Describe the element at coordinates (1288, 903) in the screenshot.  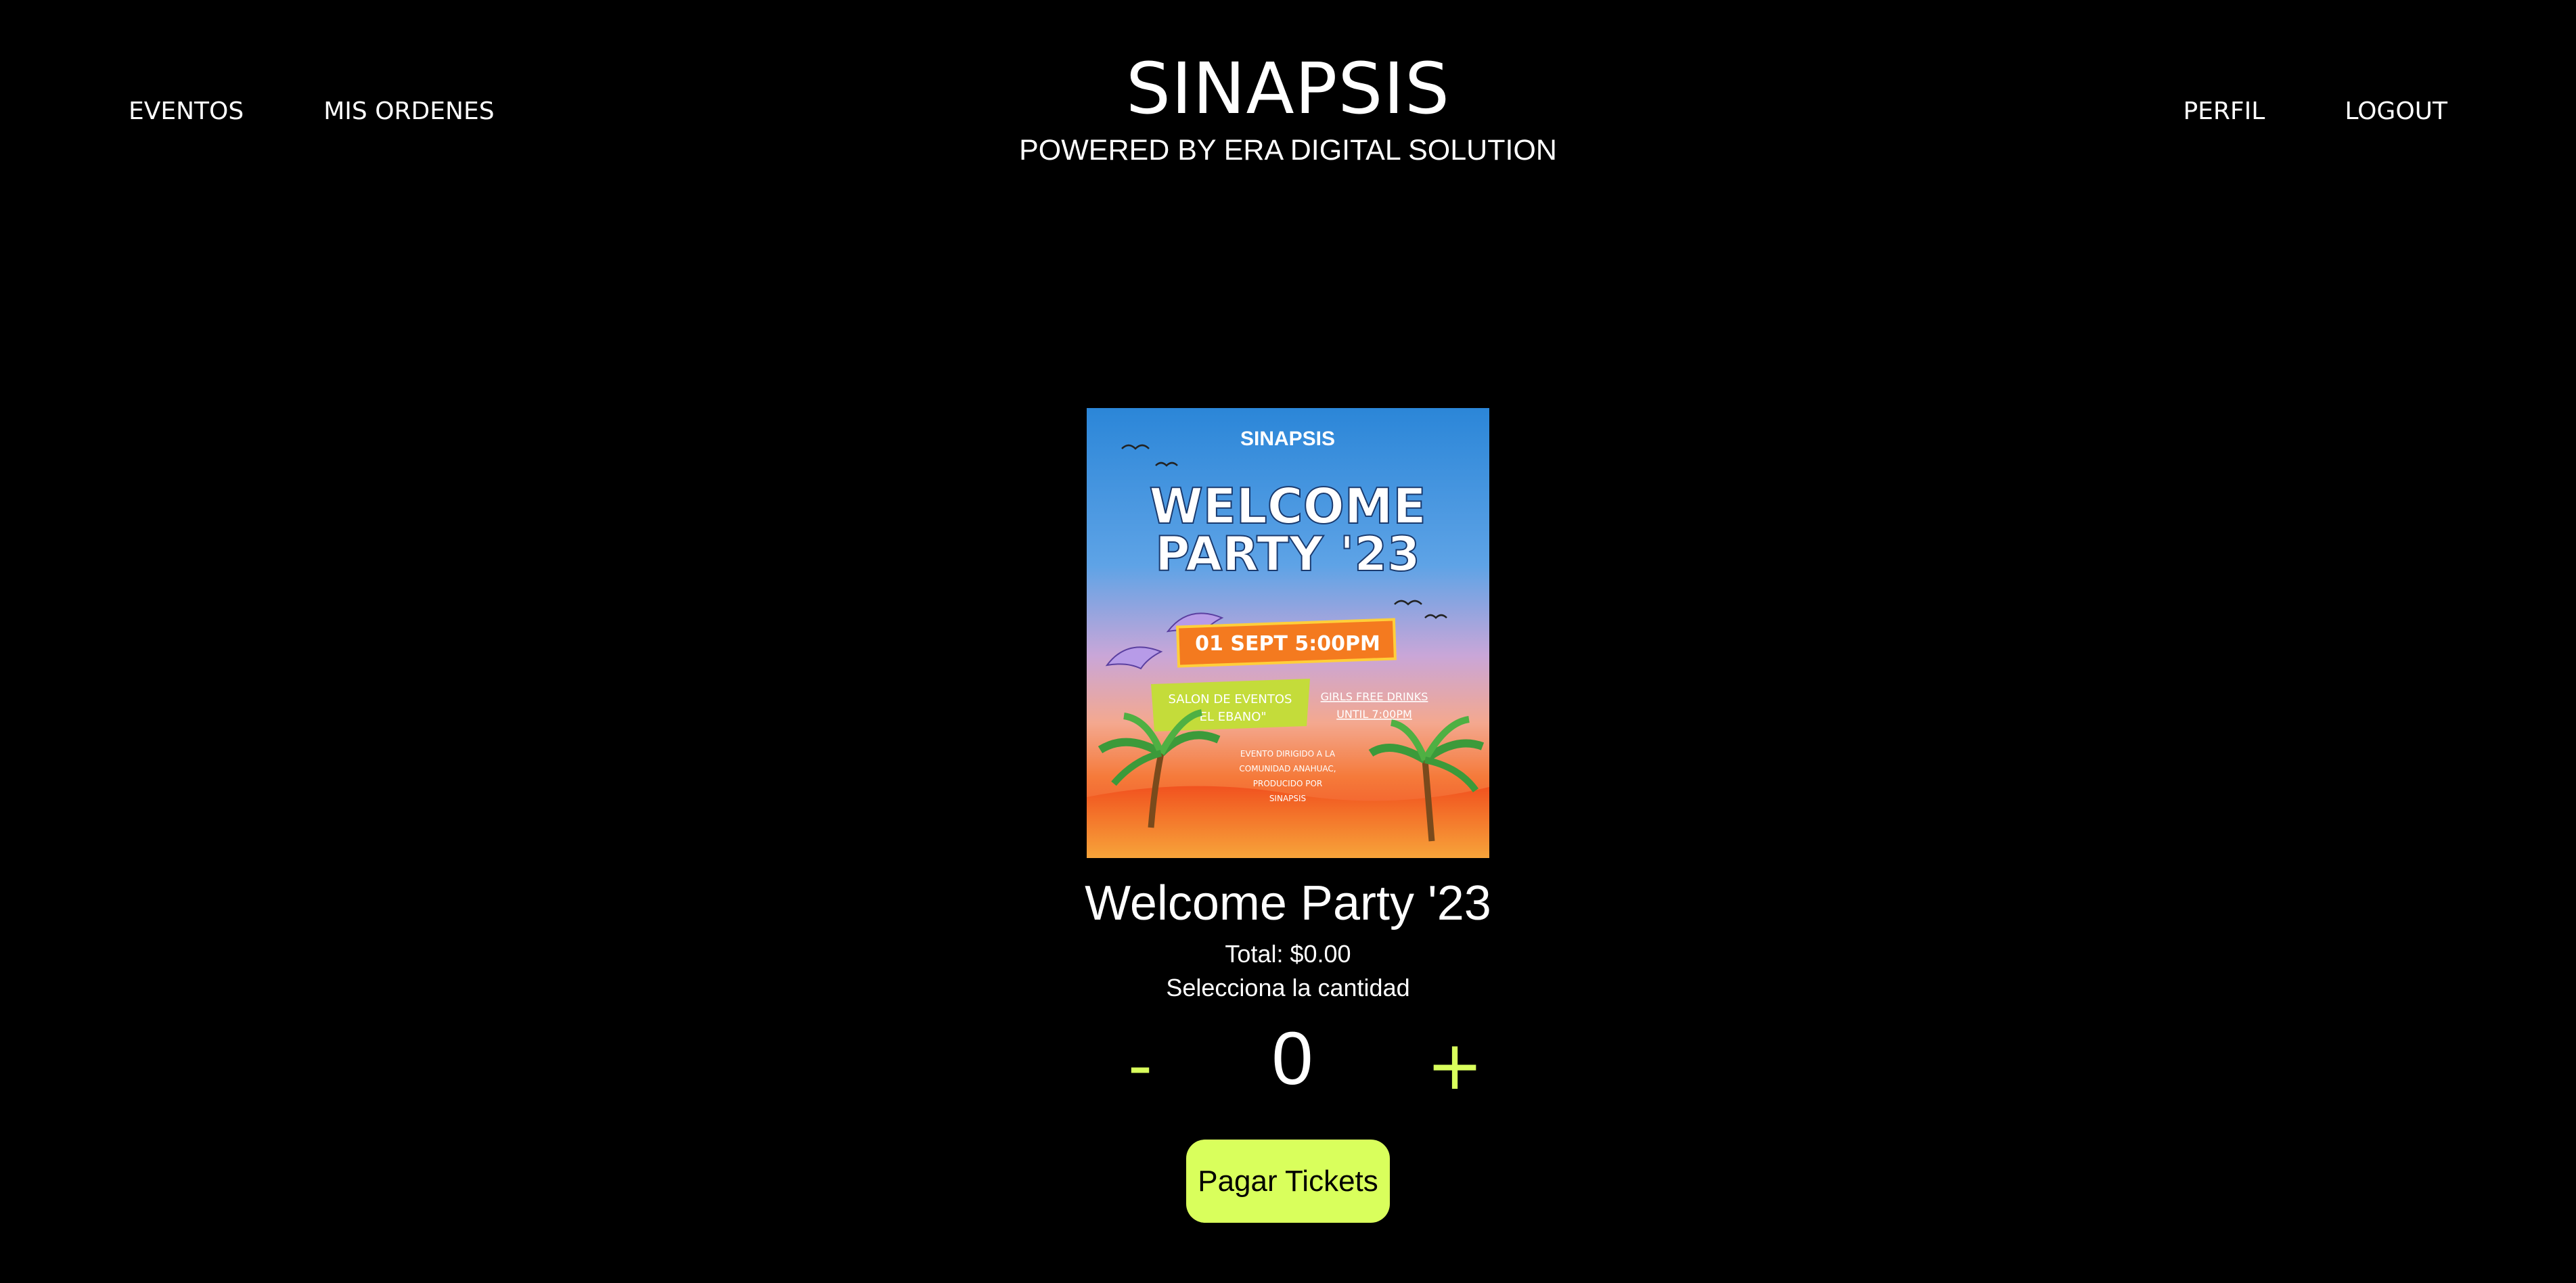
I see `event-title: Welcome Party '23` at that location.